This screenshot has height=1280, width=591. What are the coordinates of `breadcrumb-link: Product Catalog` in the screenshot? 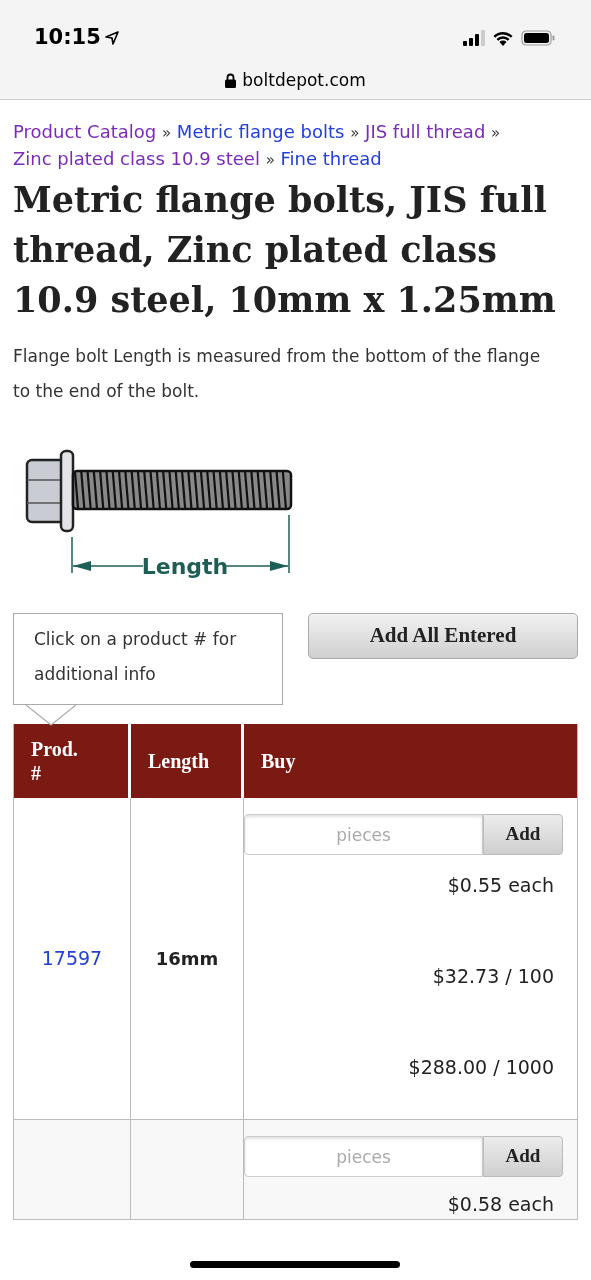 It's located at (85, 131).